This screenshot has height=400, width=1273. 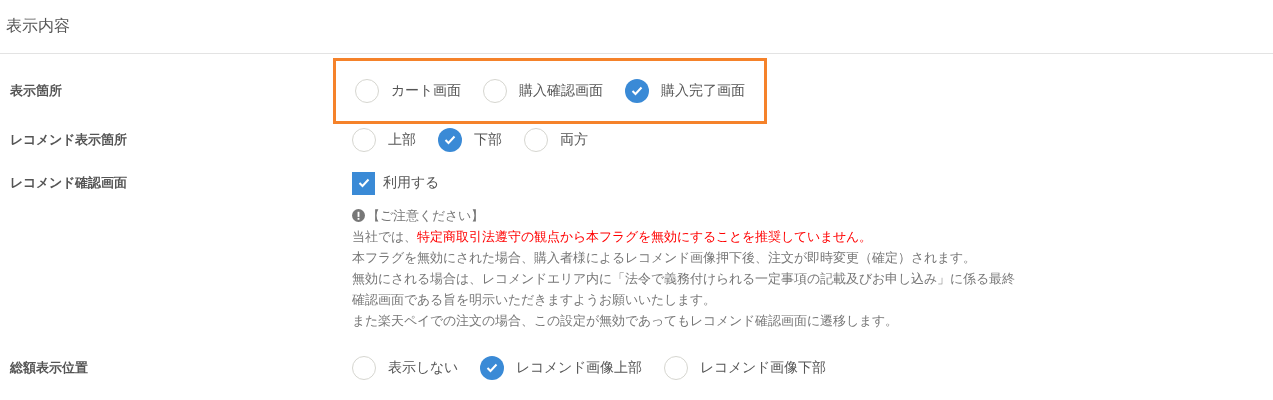 I want to click on option-label: 上部, so click(x=402, y=140).